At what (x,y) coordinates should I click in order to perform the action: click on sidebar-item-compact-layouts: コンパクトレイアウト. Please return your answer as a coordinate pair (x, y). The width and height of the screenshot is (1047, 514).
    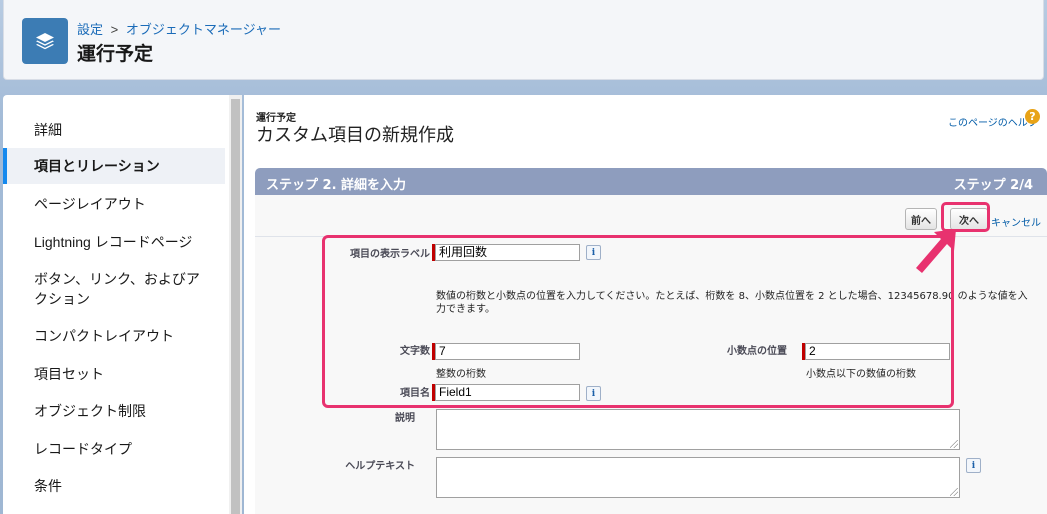
    Looking at the image, I should click on (114, 336).